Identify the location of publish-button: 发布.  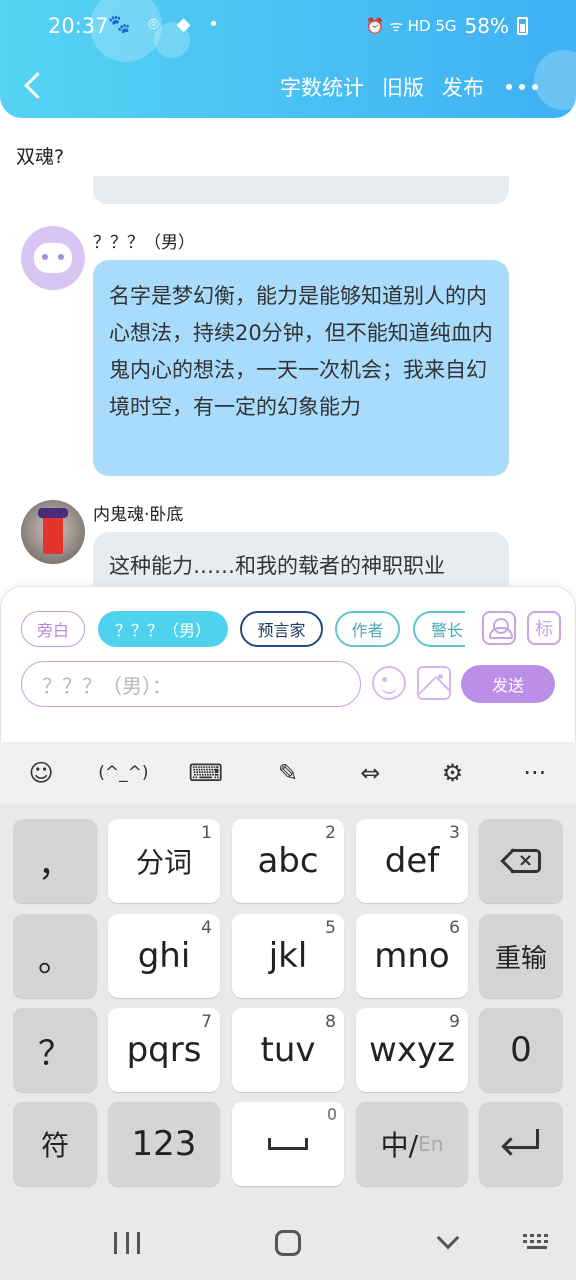
(463, 87).